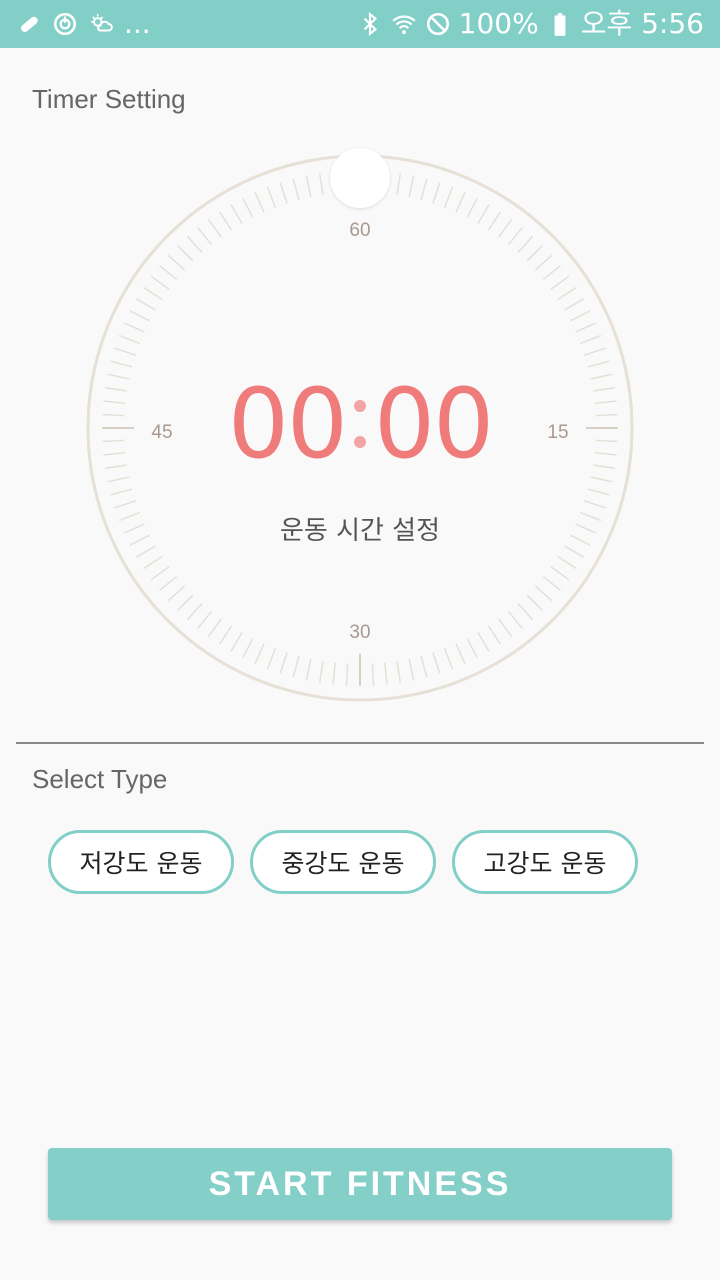 The image size is (720, 1280). Describe the element at coordinates (360, 230) in the screenshot. I see `dial-label-60: 60` at that location.